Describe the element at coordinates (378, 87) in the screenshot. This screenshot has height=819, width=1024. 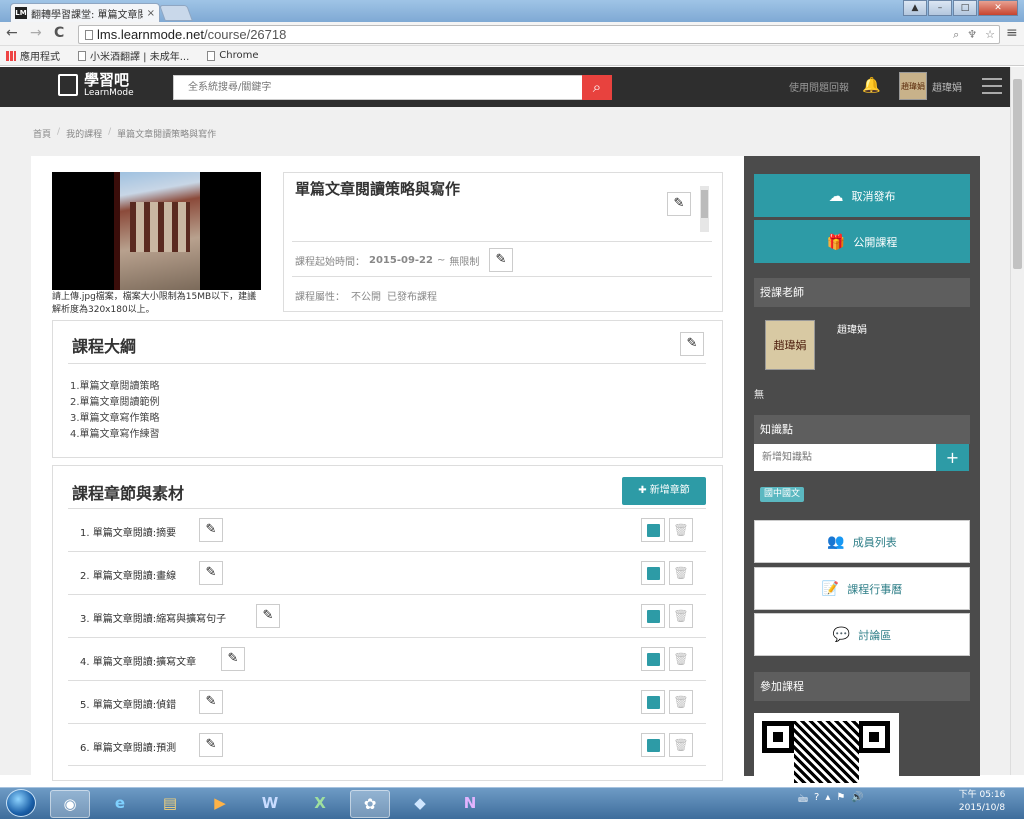
I see `site-search-input` at that location.